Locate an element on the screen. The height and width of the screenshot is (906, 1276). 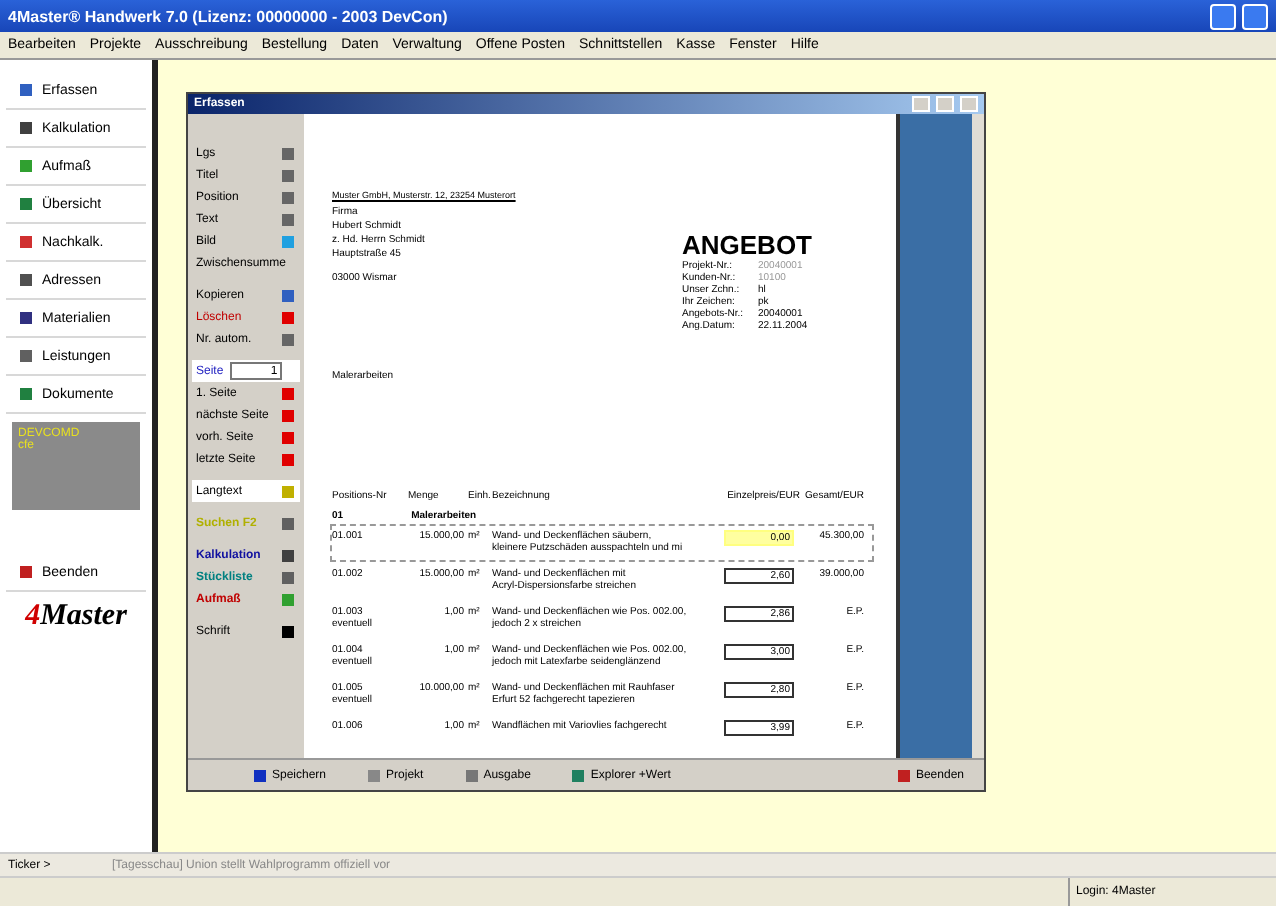
close-button is located at coordinates (969, 104).